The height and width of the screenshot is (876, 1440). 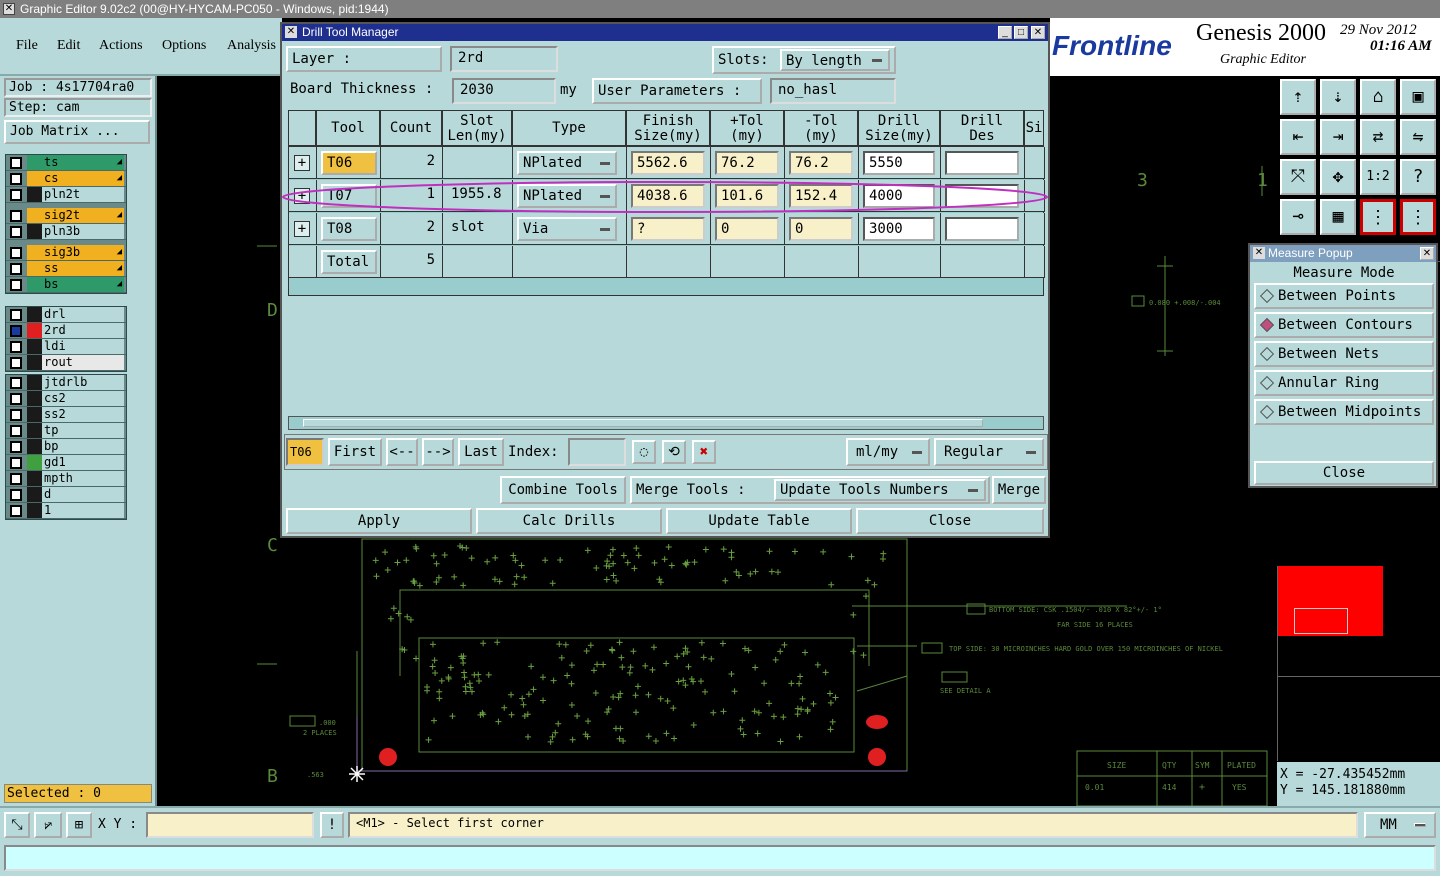 I want to click on layer-name: tp, so click(x=83, y=430).